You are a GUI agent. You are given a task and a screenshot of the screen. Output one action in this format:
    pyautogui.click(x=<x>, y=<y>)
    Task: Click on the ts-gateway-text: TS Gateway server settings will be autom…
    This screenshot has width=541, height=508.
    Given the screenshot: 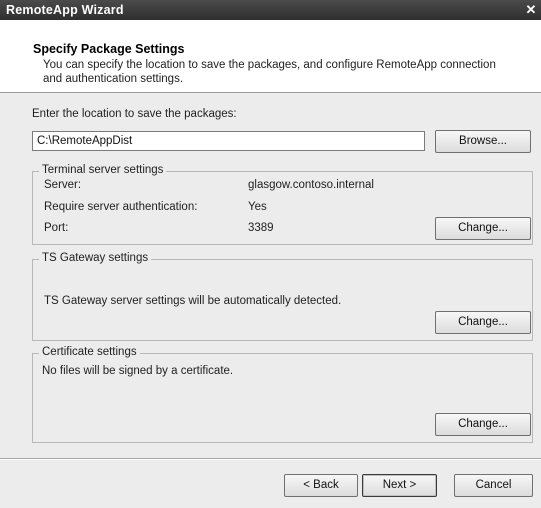 What is the action you would take?
    pyautogui.click(x=193, y=301)
    